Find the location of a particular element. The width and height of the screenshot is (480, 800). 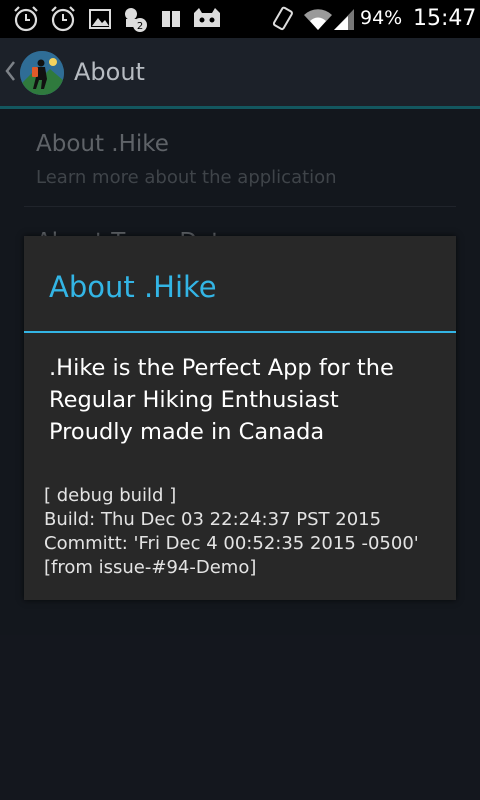

clock: 15:47 is located at coordinates (445, 18).